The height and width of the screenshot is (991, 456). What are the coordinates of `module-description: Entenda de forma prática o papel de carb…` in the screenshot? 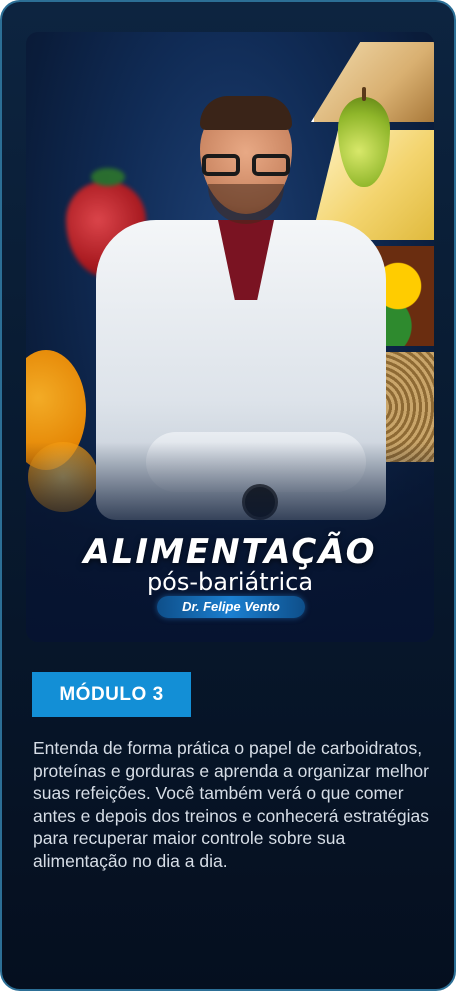 It's located at (231, 804).